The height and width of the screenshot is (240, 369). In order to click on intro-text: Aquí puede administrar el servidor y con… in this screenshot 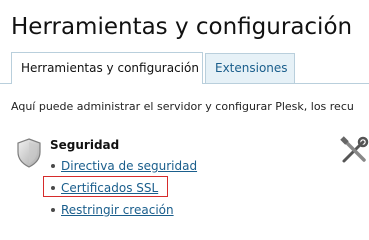, I will do `click(182, 106)`.